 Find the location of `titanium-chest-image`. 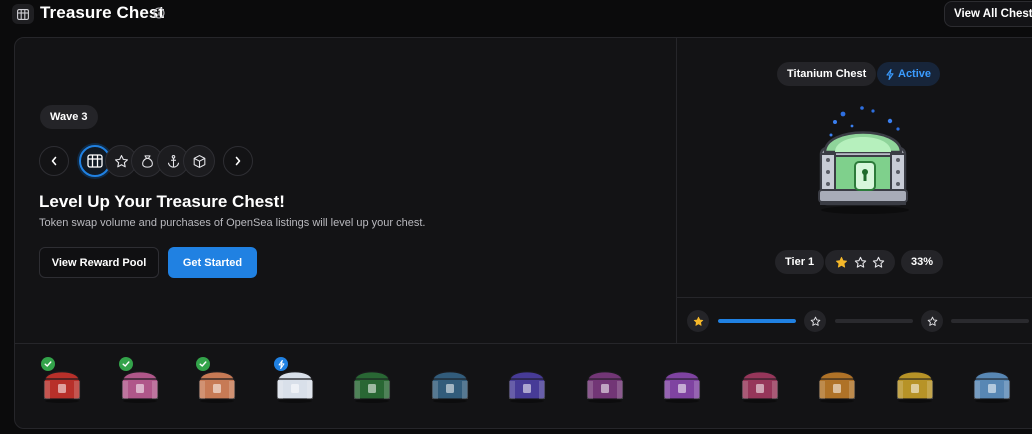

titanium-chest-image is located at coordinates (863, 160).